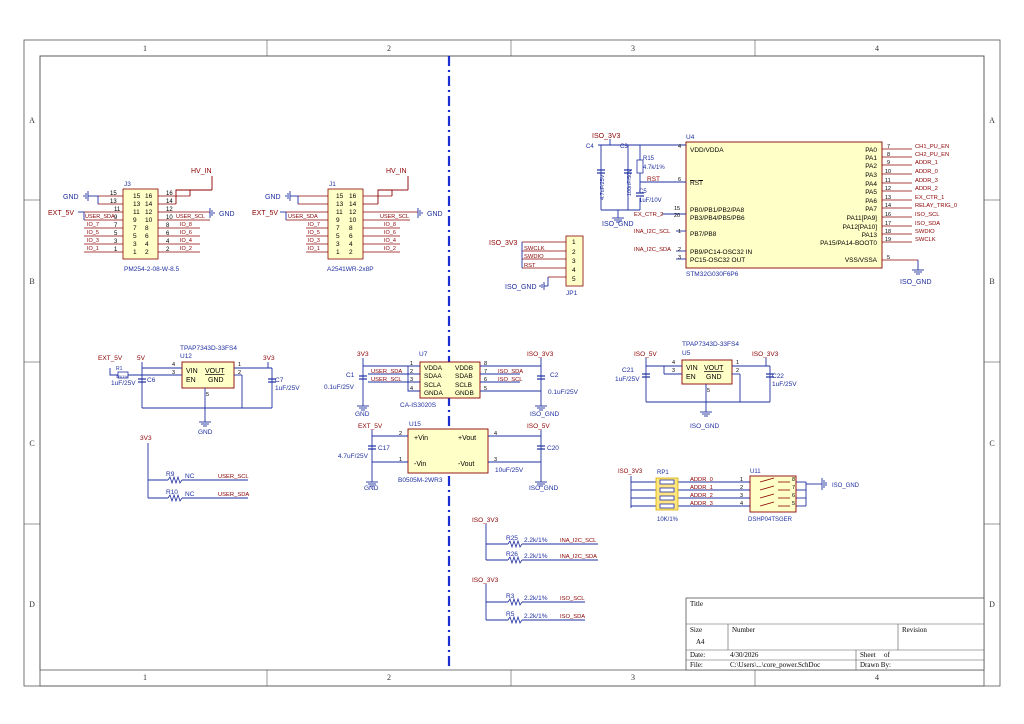  What do you see at coordinates (691, 377) in the screenshot?
I see `u5-en: EN` at bounding box center [691, 377].